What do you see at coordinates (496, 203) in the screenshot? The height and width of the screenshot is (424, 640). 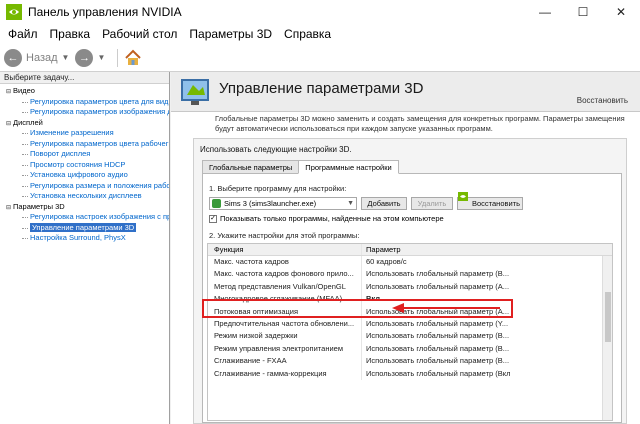 I see `restore-button-label: Восстановить` at bounding box center [496, 203].